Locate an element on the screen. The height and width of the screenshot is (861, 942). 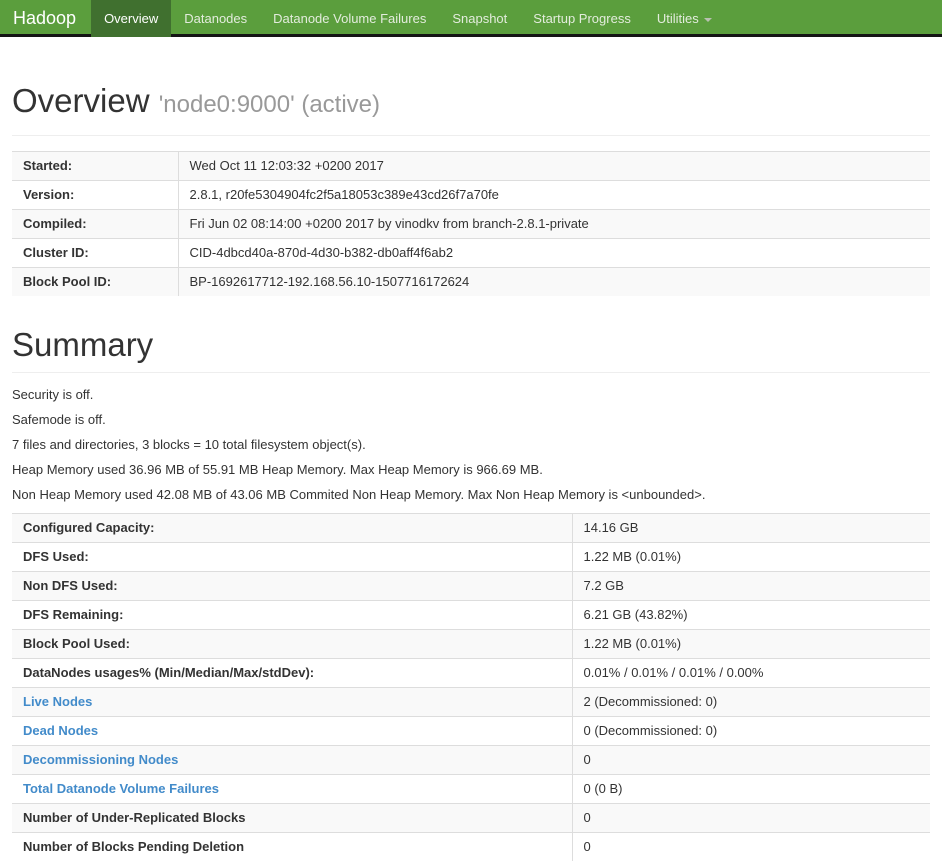
table-row: Decommissioning Nodes 0 is located at coordinates (471, 760).